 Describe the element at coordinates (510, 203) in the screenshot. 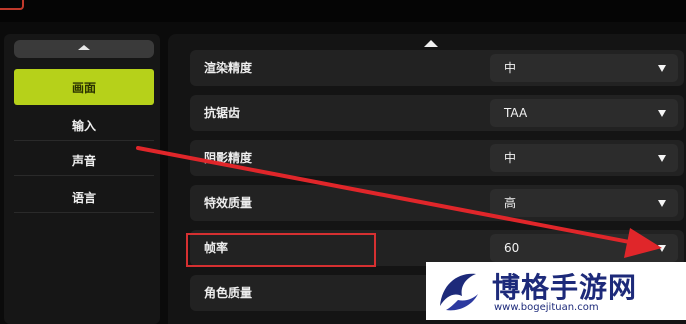

I see `dropdown-value: 高` at that location.